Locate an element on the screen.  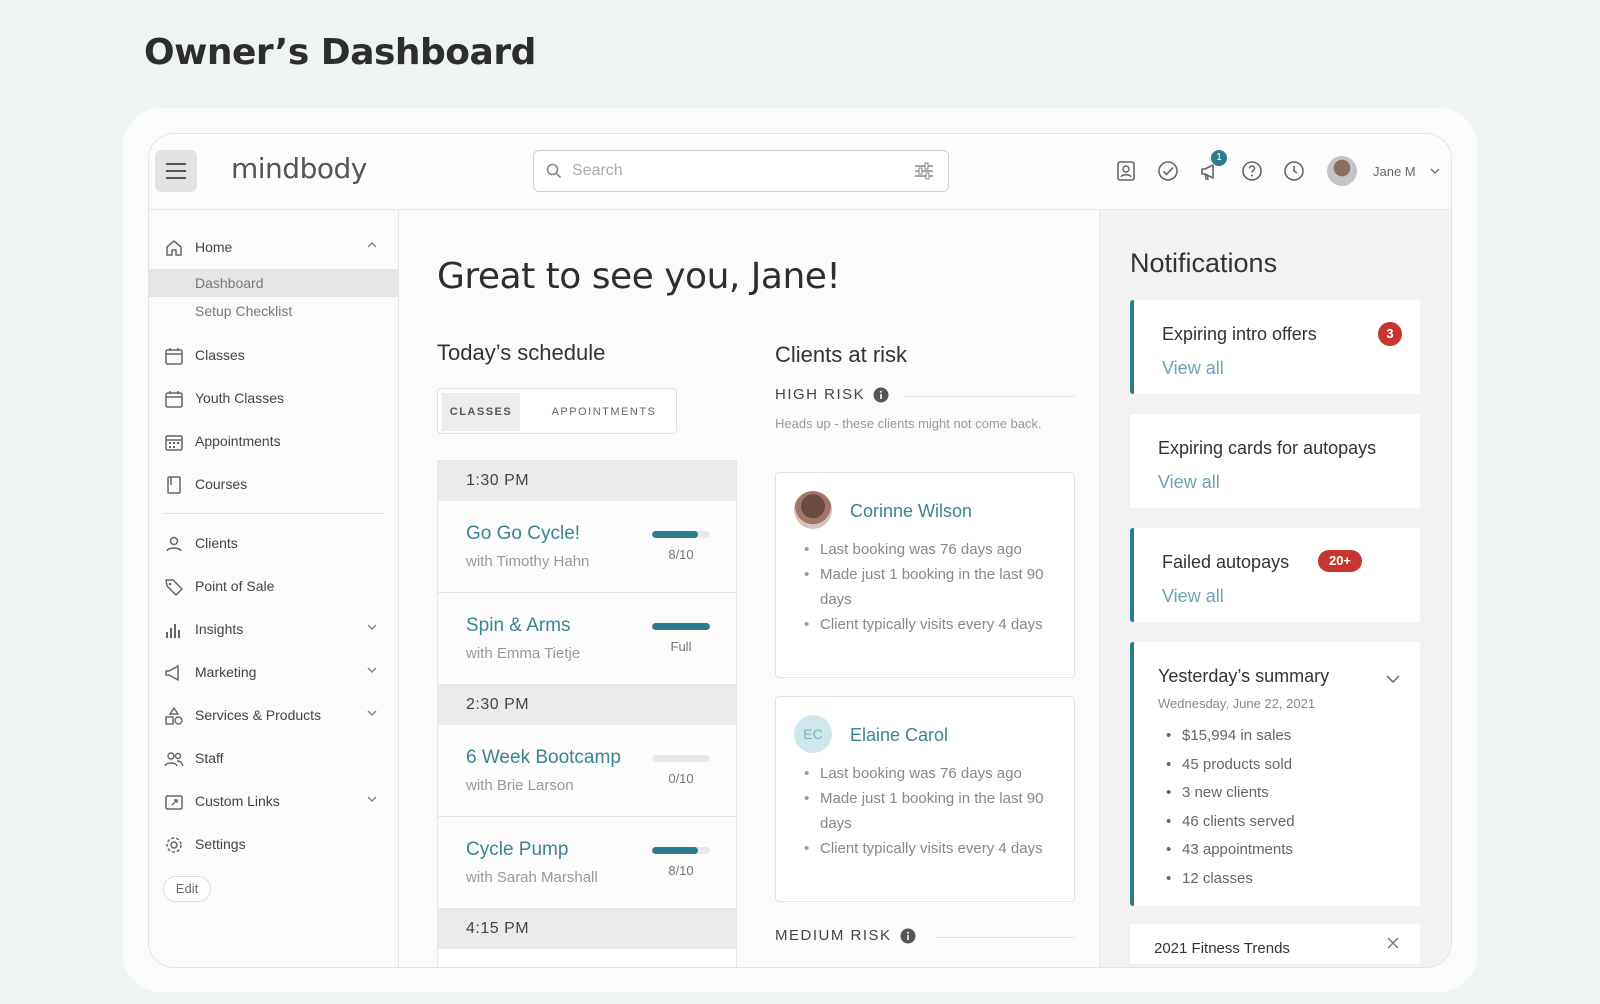
class-item: 6 Week Bootcamp with Brie Larson 0/10 is located at coordinates (587, 771).